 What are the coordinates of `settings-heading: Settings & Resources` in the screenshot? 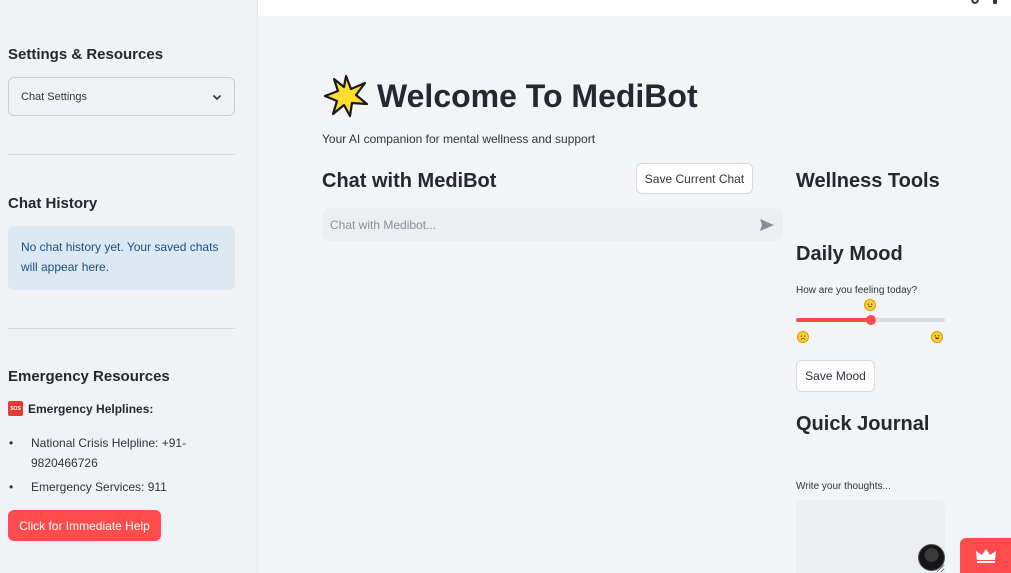 It's located at (86, 54).